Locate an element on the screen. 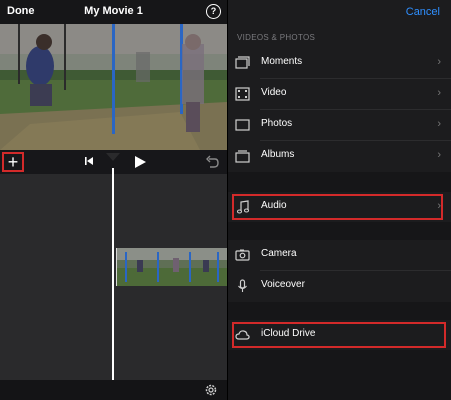  playhead-marker is located at coordinates (113, 157).